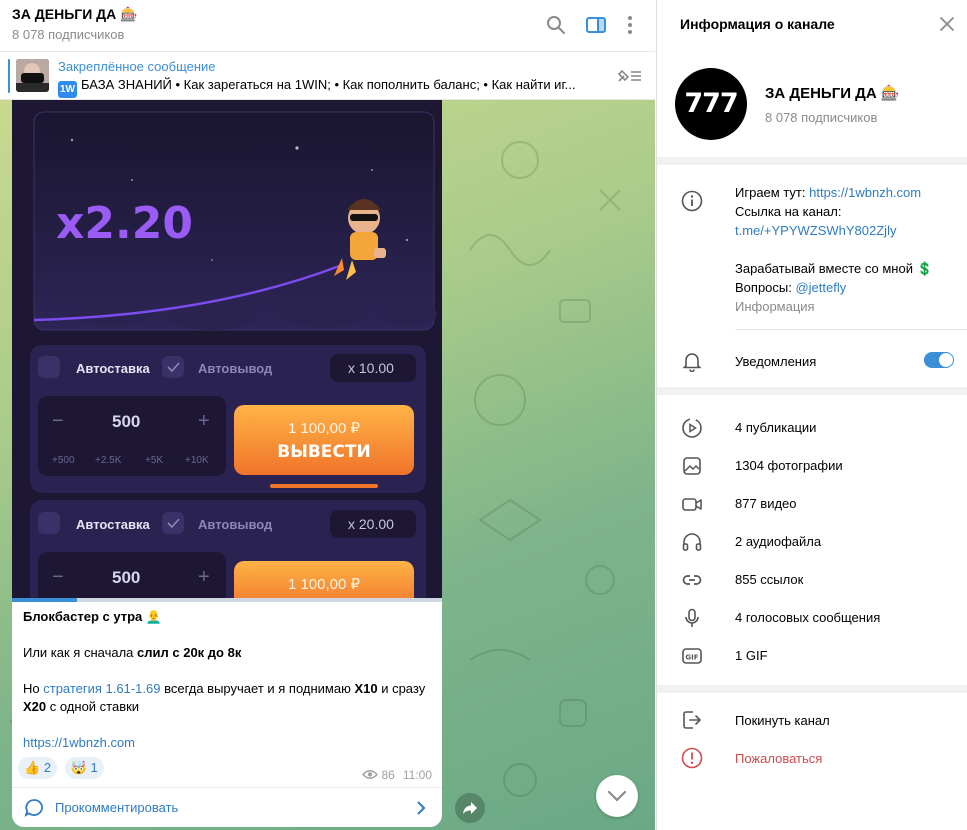  I want to click on reactions: 👍 2 🤯 1, so click(63, 768).